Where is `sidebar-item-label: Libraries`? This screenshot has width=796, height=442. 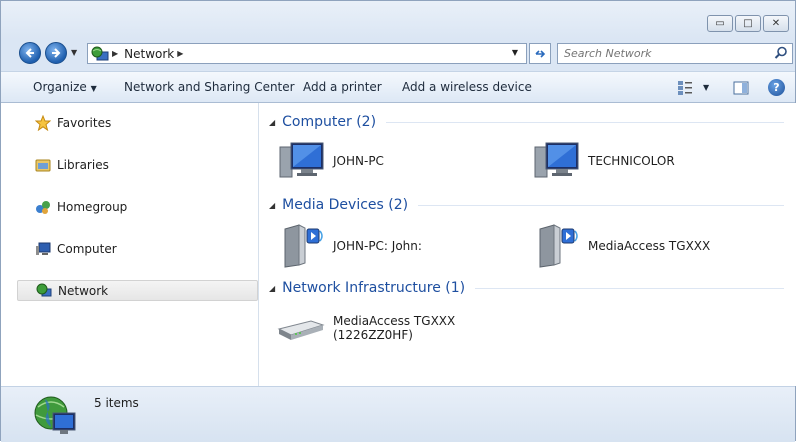
sidebar-item-label: Libraries is located at coordinates (83, 164).